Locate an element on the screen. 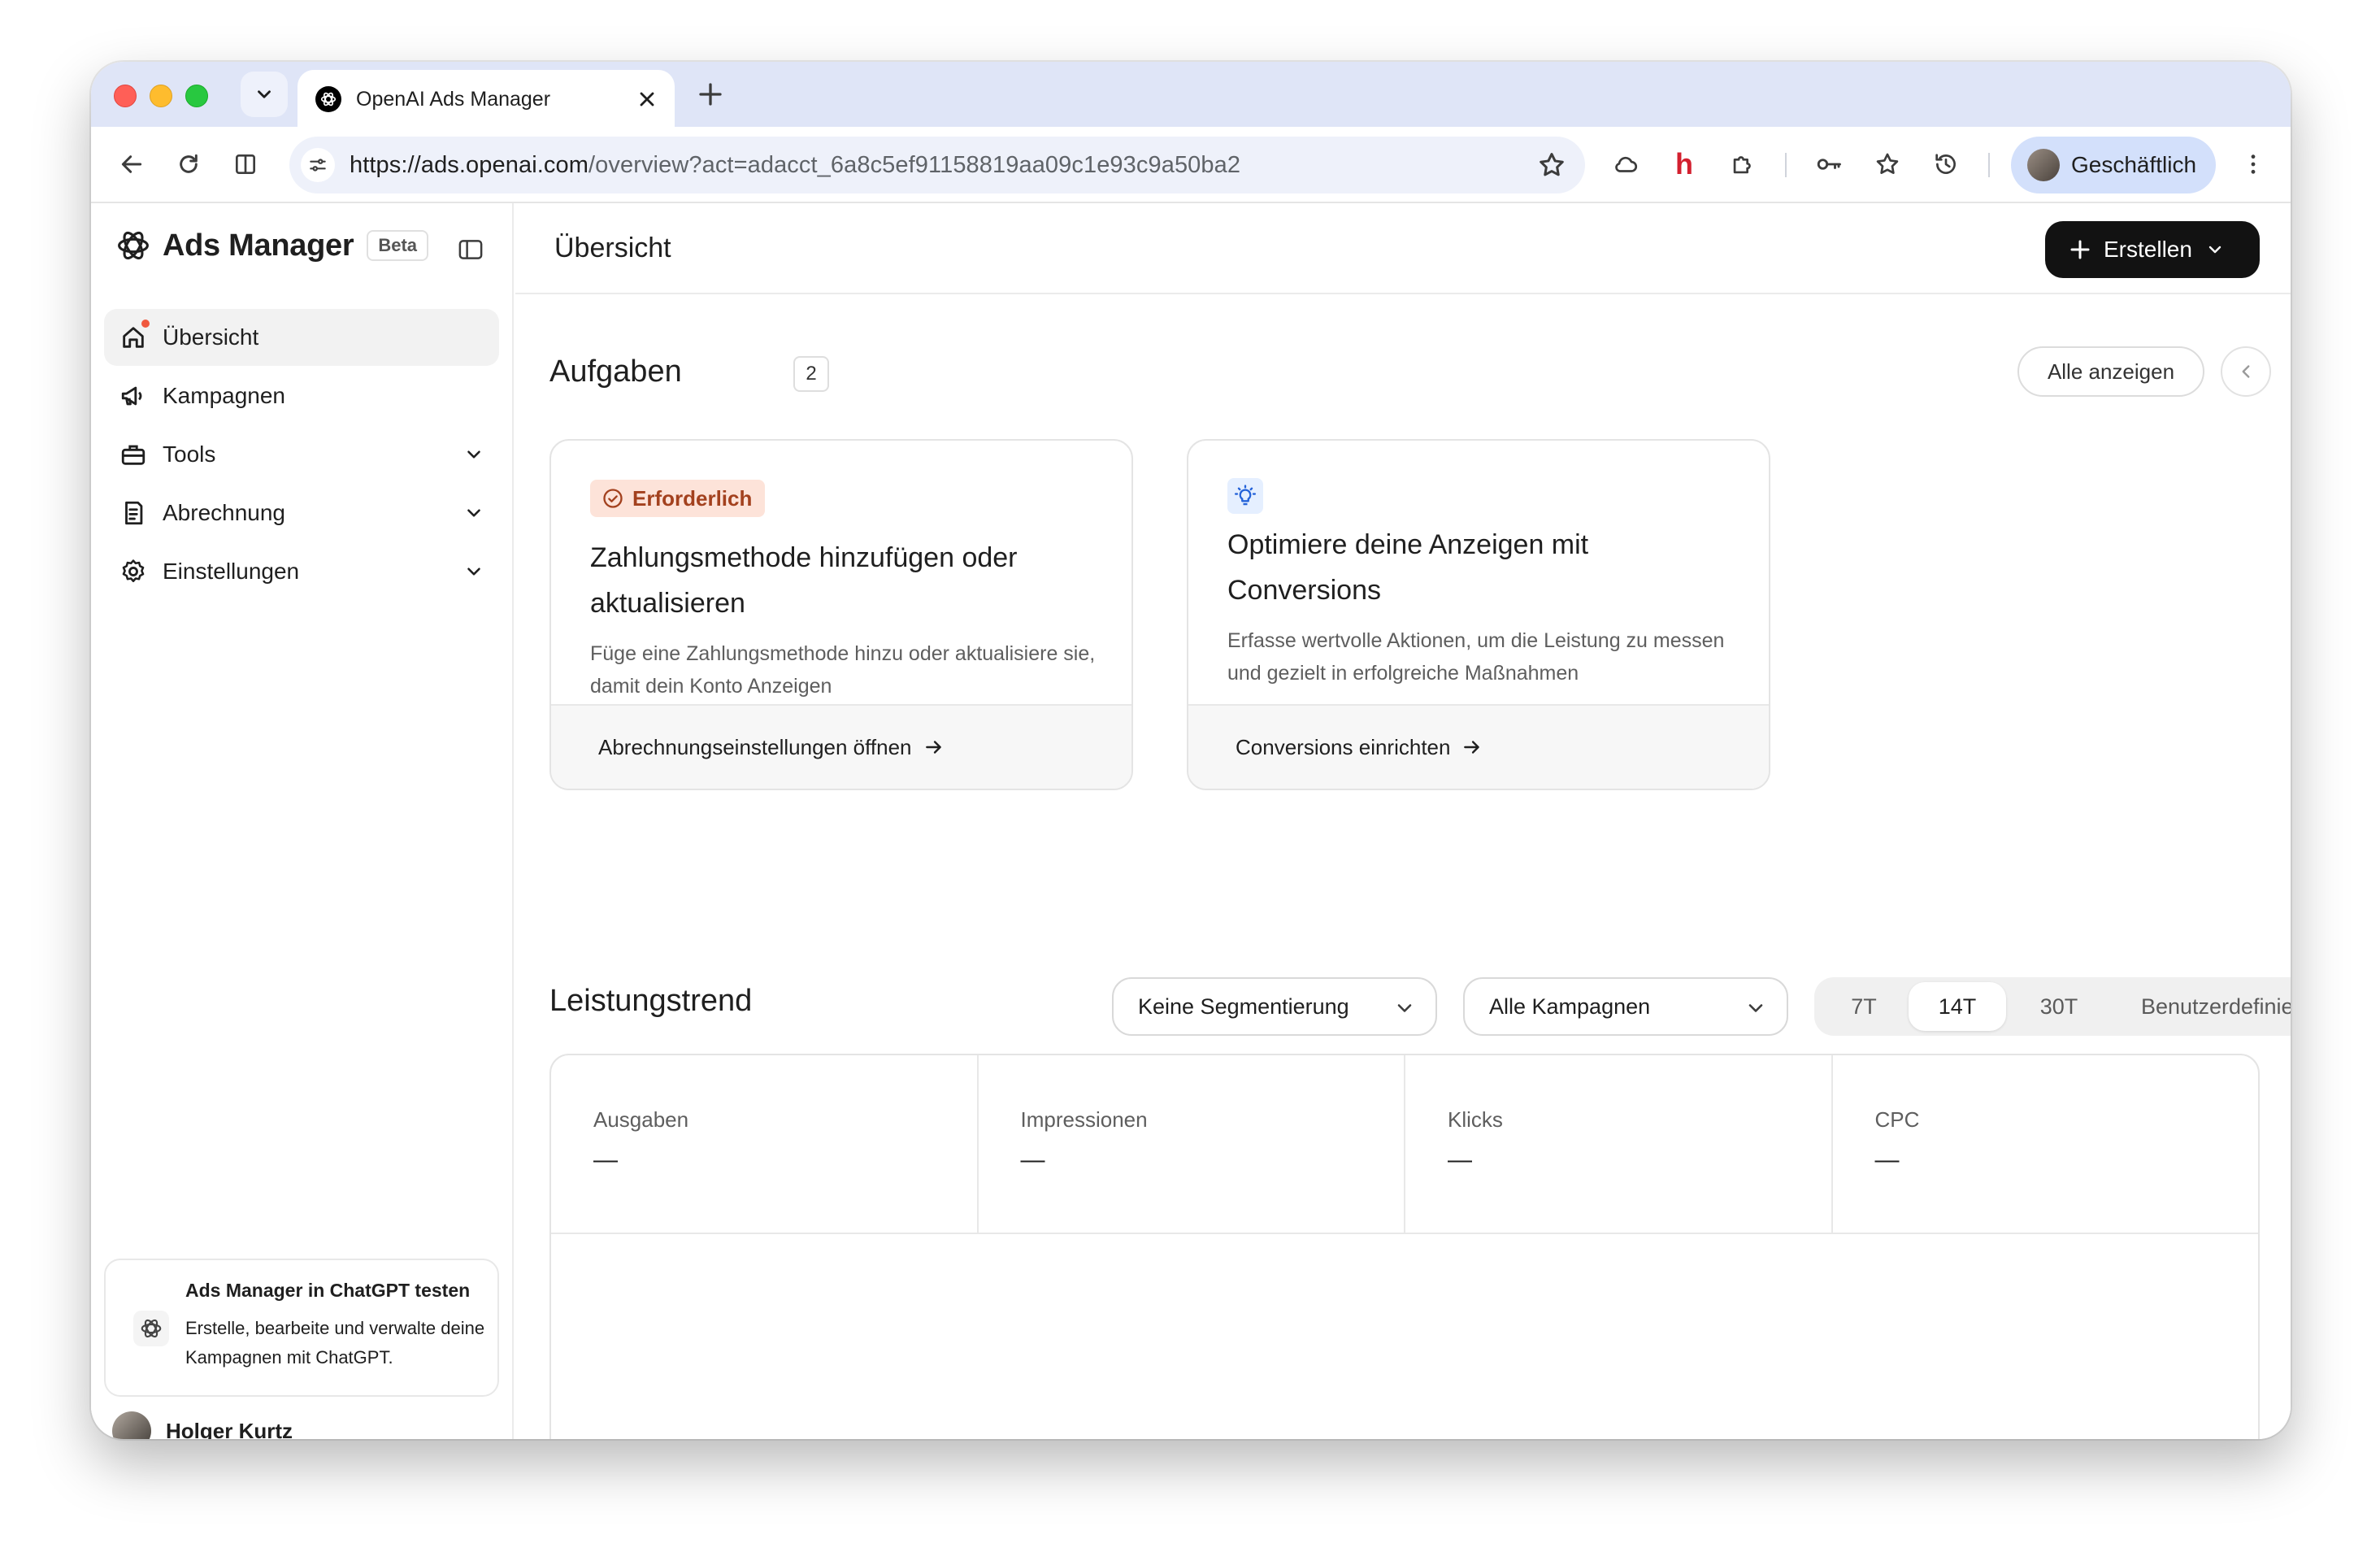  cloud-icon is located at coordinates (1626, 164).